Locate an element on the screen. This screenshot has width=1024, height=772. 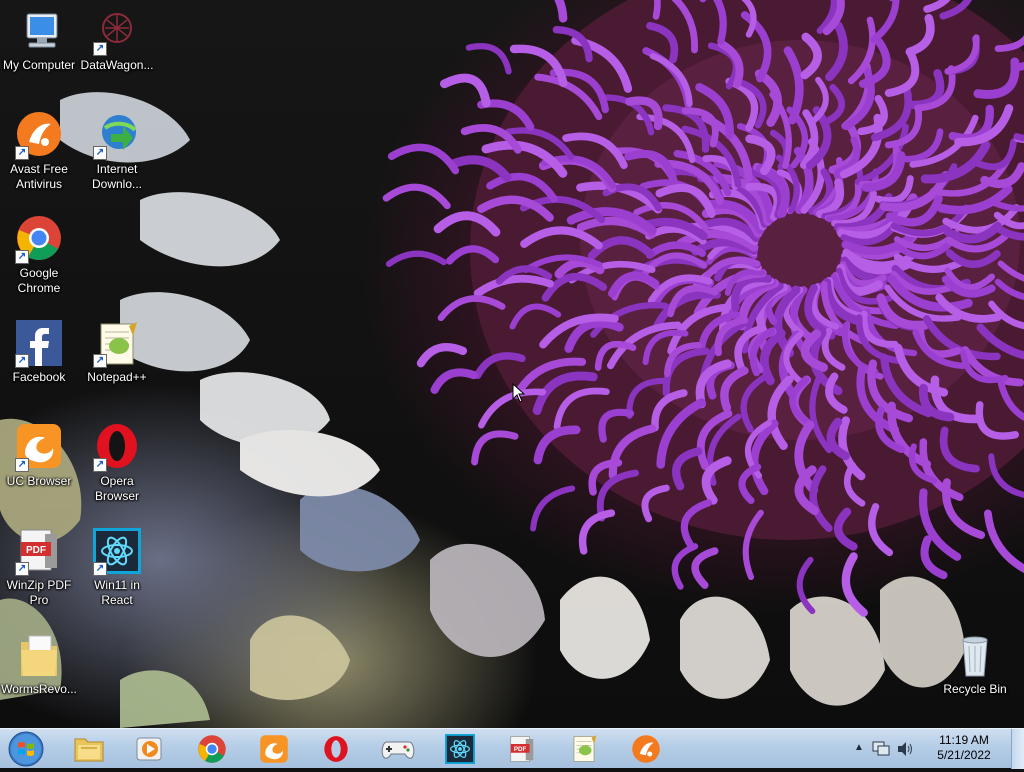
desktop-icon-opera-browser: ↗ Opera Browser is located at coordinates (117, 464).